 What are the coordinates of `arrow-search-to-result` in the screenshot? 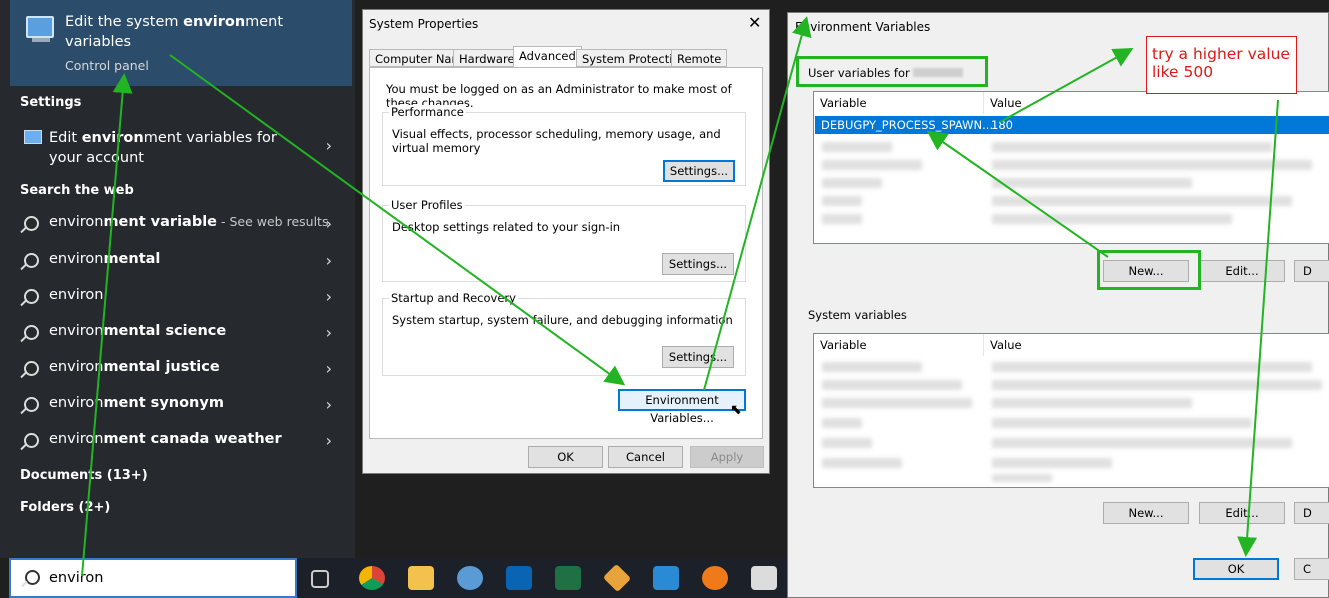 It's located at (107, 325).